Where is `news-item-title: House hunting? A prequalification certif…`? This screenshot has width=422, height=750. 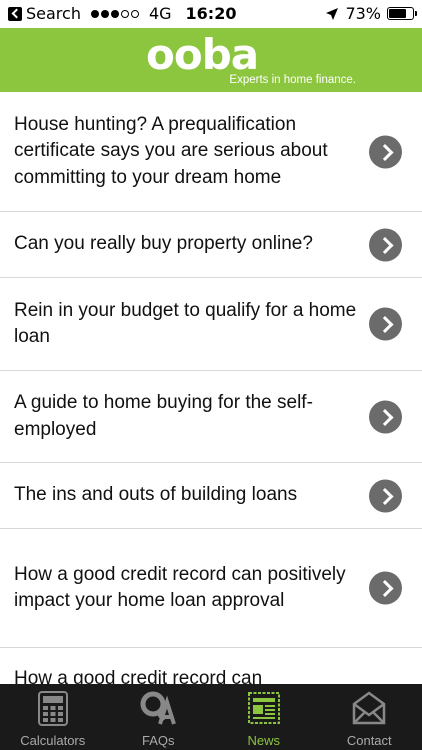 news-item-title: House hunting? A prequalification certif… is located at coordinates (171, 150).